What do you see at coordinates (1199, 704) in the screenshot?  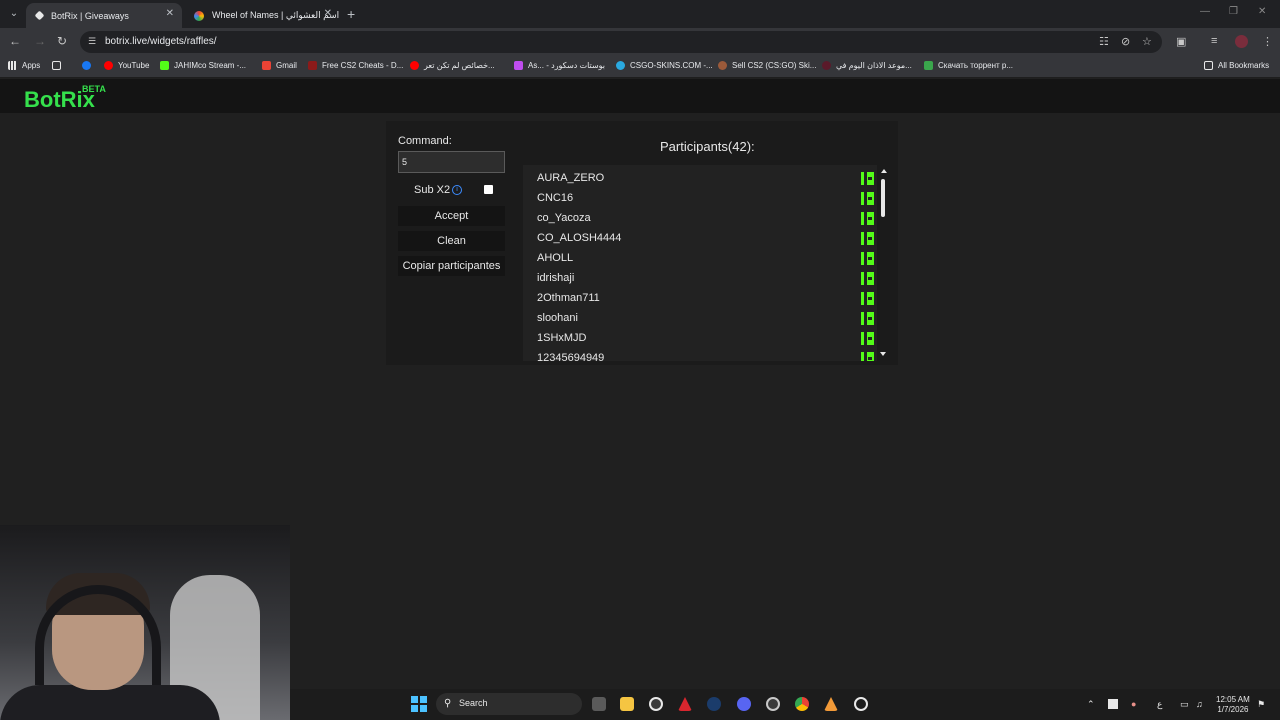 I see `volume-icon: ♫` at bounding box center [1199, 704].